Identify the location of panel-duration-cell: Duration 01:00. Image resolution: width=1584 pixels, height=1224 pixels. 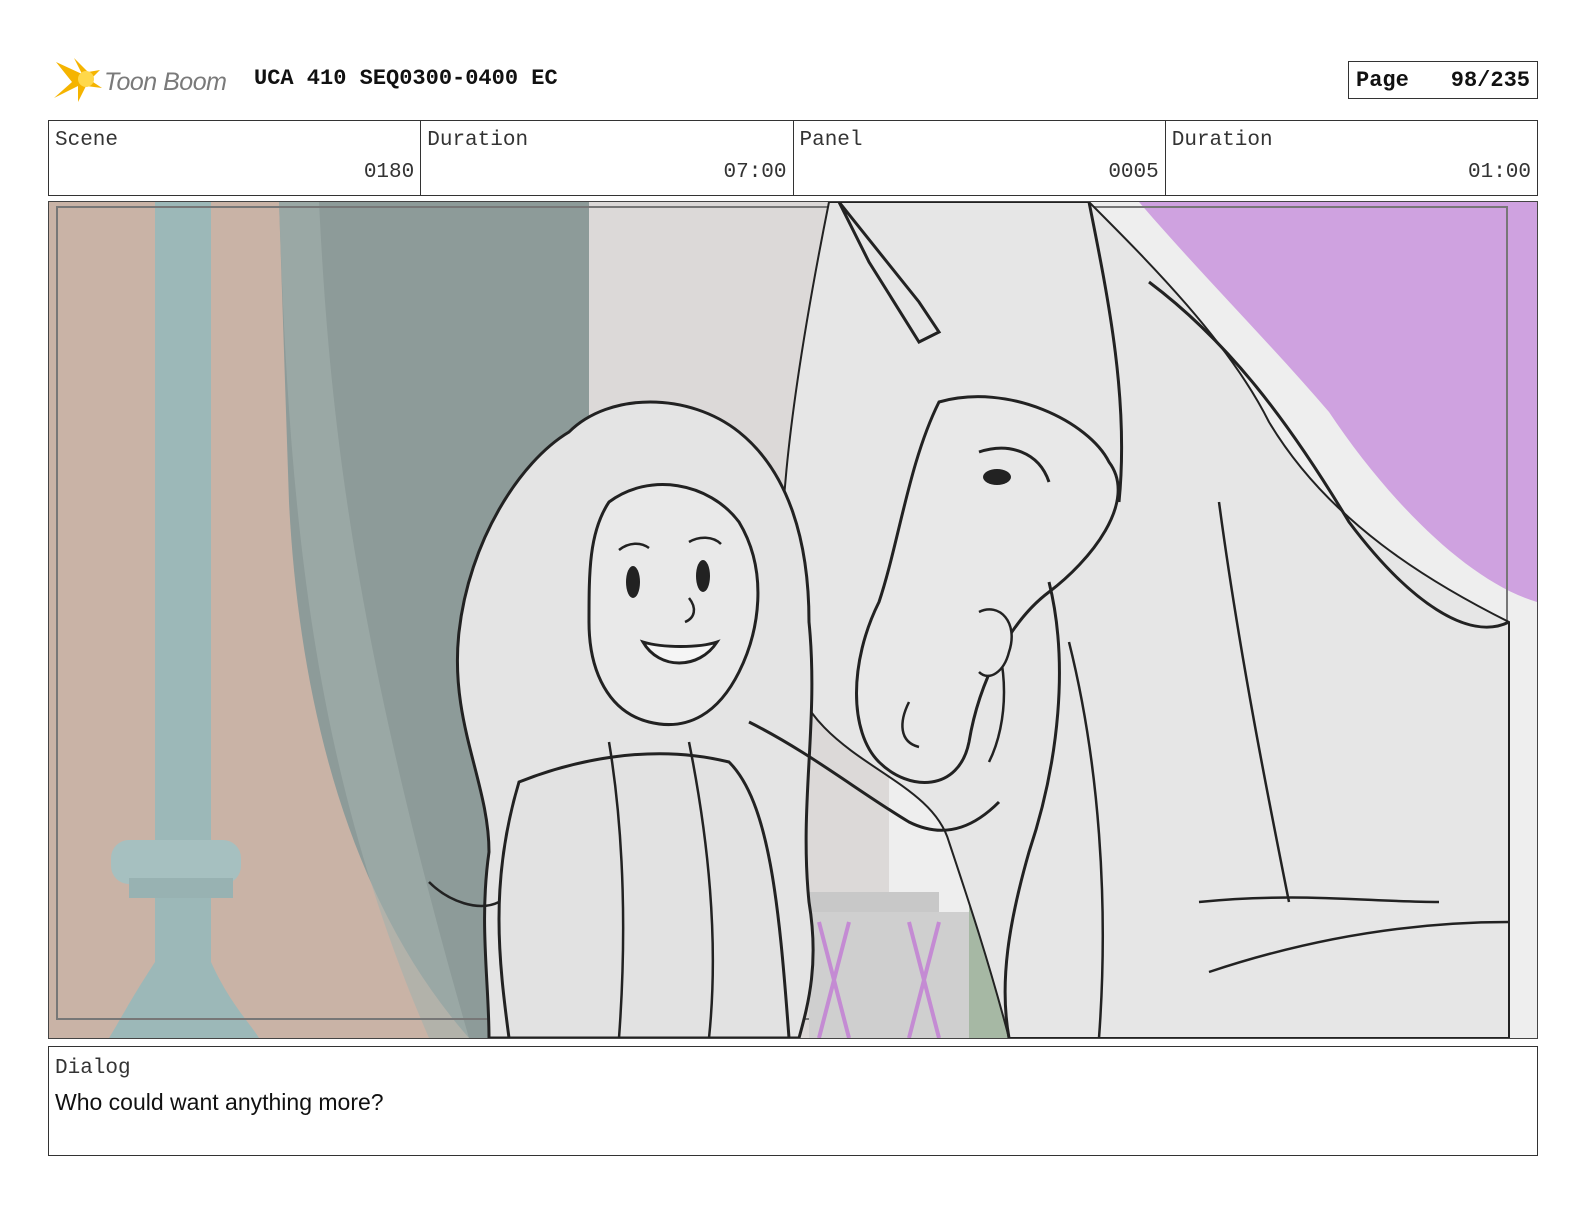
(1351, 158).